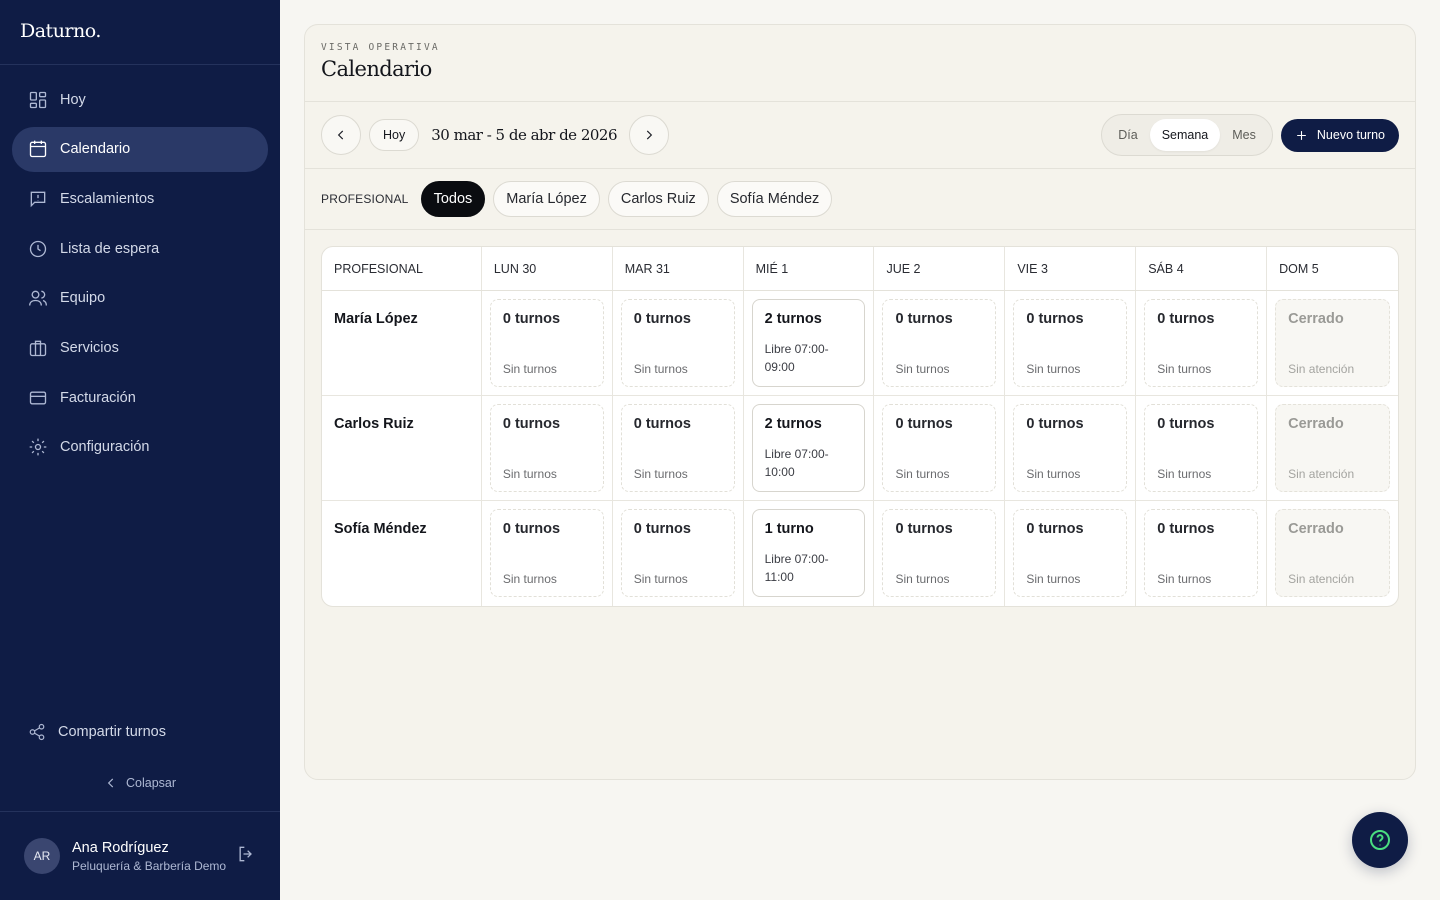 The image size is (1440, 900). Describe the element at coordinates (89, 347) in the screenshot. I see `sidebar-item-label: Servicios` at that location.